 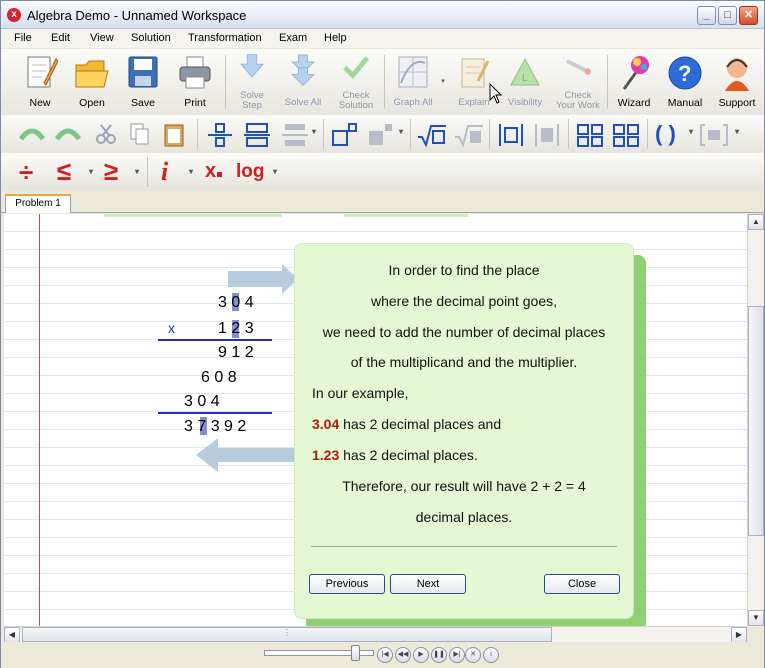 I want to click on menu-edit: Edit, so click(x=60, y=38).